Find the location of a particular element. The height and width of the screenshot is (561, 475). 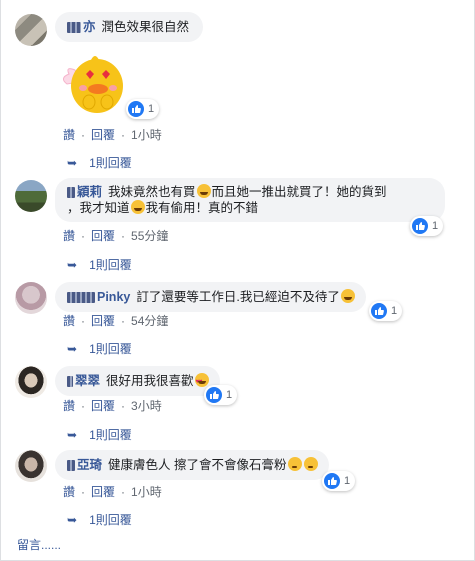

timestamp: 3小時 is located at coordinates (146, 406).